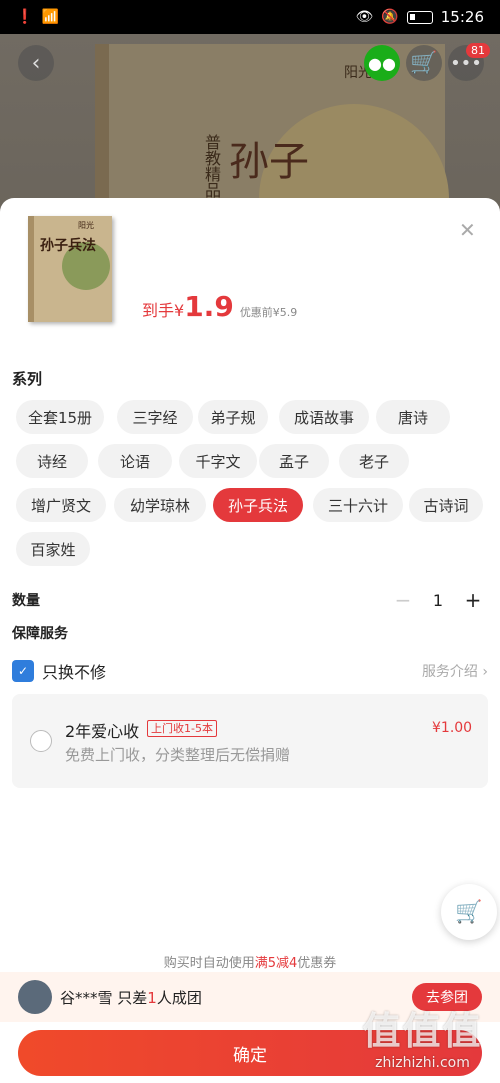 The width and height of the screenshot is (500, 1083). What do you see at coordinates (390, 17) in the screenshot?
I see `mute-icon: 🔕` at bounding box center [390, 17].